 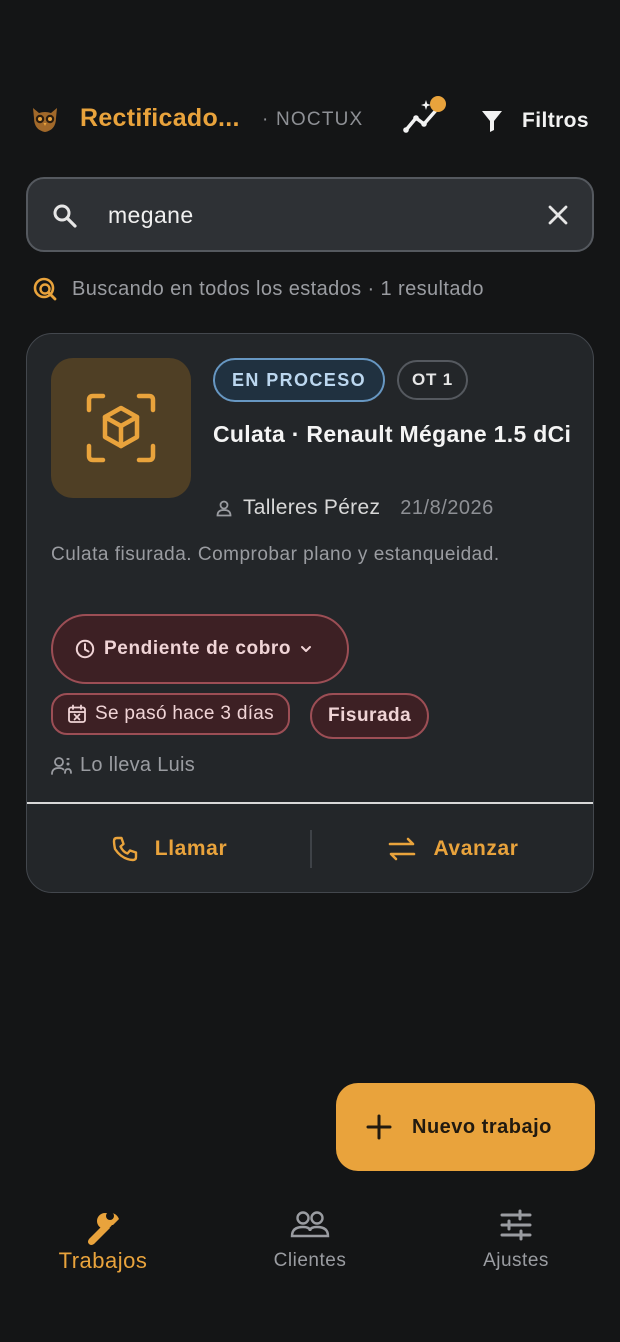 What do you see at coordinates (318, 215) in the screenshot?
I see `search-input` at bounding box center [318, 215].